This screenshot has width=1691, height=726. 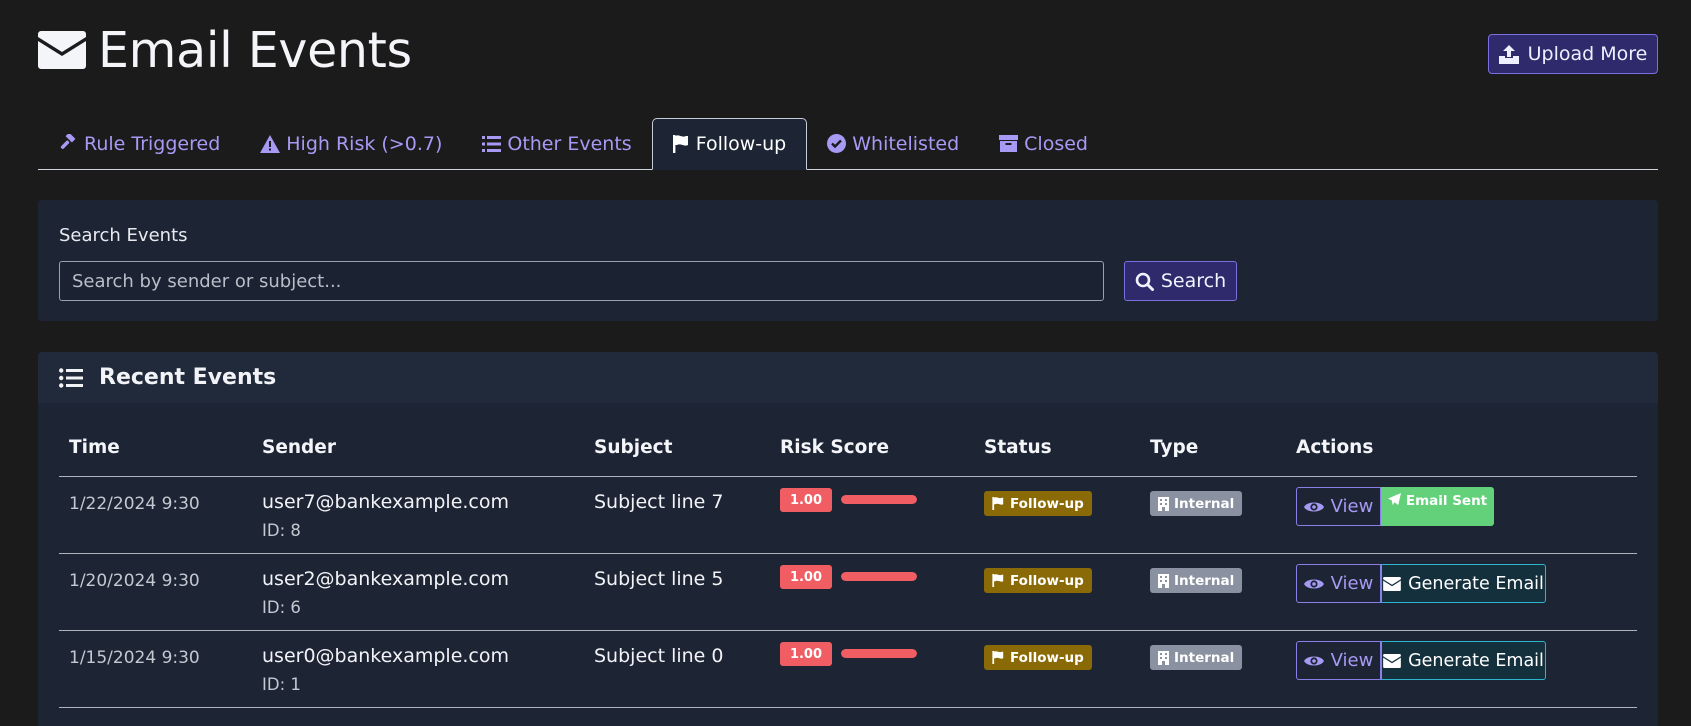 I want to click on tab-follow-up: Follow-up, so click(x=729, y=144).